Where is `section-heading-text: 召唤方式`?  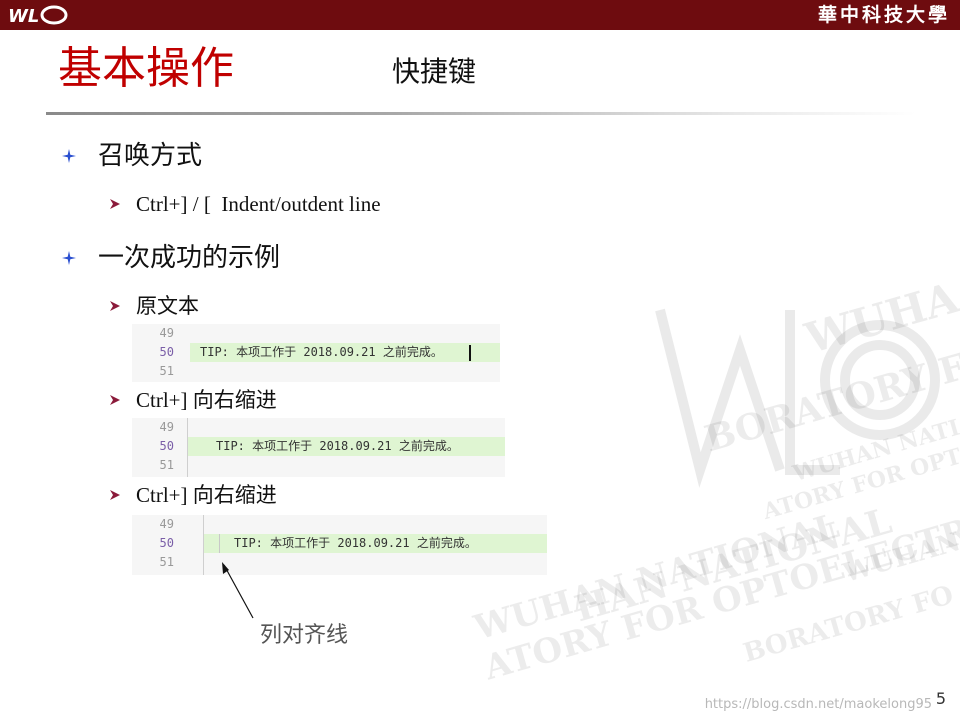 section-heading-text: 召唤方式 is located at coordinates (150, 156).